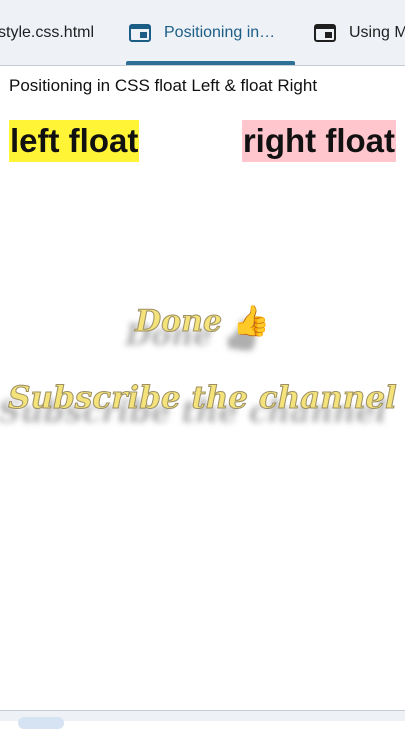  Describe the element at coordinates (251, 321) in the screenshot. I see `thumbs-up-icon: 👍` at that location.